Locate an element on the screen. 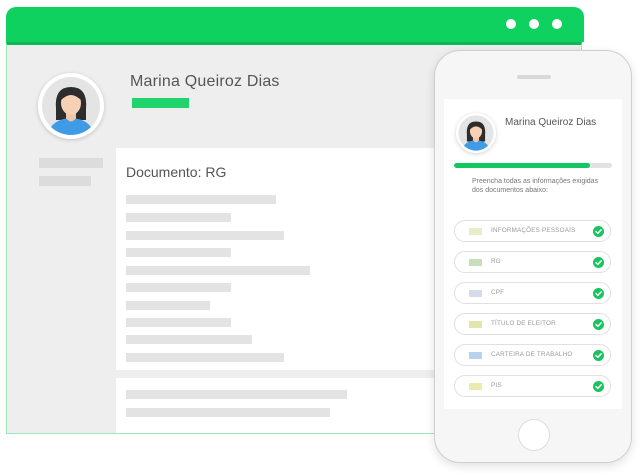 This screenshot has height=473, width=640. document-label: INFORMAÇÕES PESSOAIS is located at coordinates (533, 230).